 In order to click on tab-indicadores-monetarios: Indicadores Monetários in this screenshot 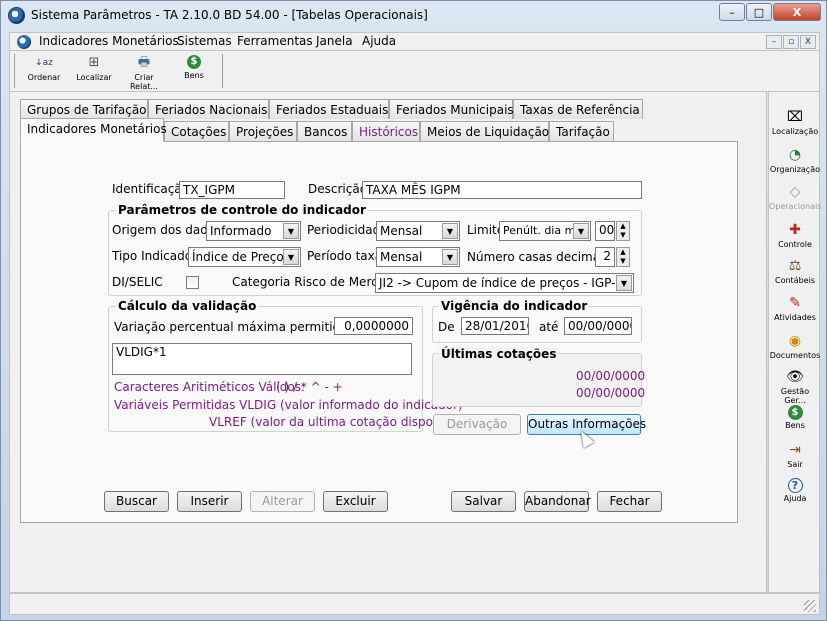, I will do `click(93, 130)`.